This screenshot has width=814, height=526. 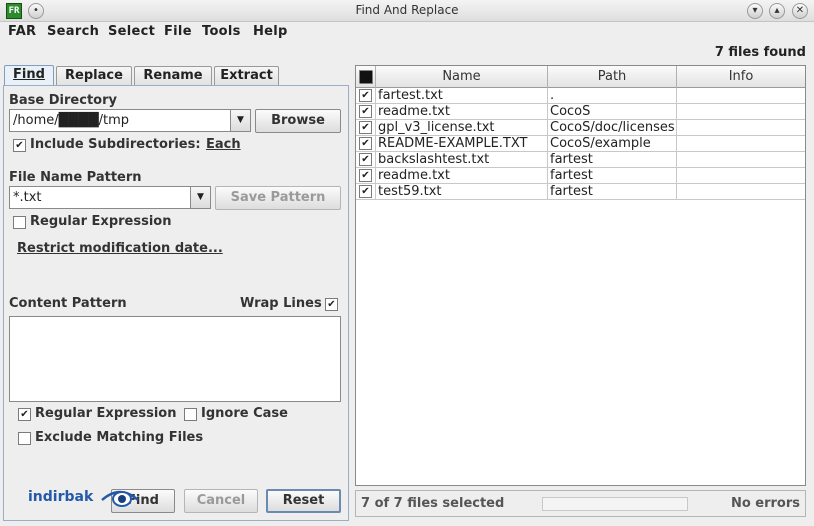 What do you see at coordinates (741, 77) in the screenshot?
I see `column-header-info: Info` at bounding box center [741, 77].